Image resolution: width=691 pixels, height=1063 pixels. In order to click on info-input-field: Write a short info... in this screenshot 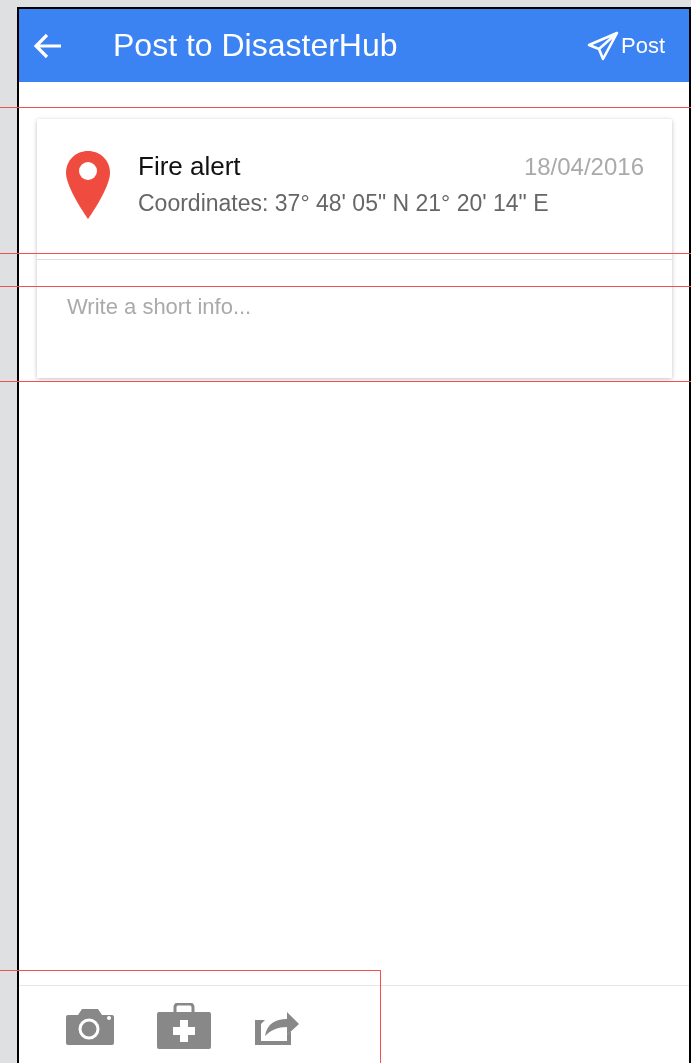, I will do `click(354, 319)`.